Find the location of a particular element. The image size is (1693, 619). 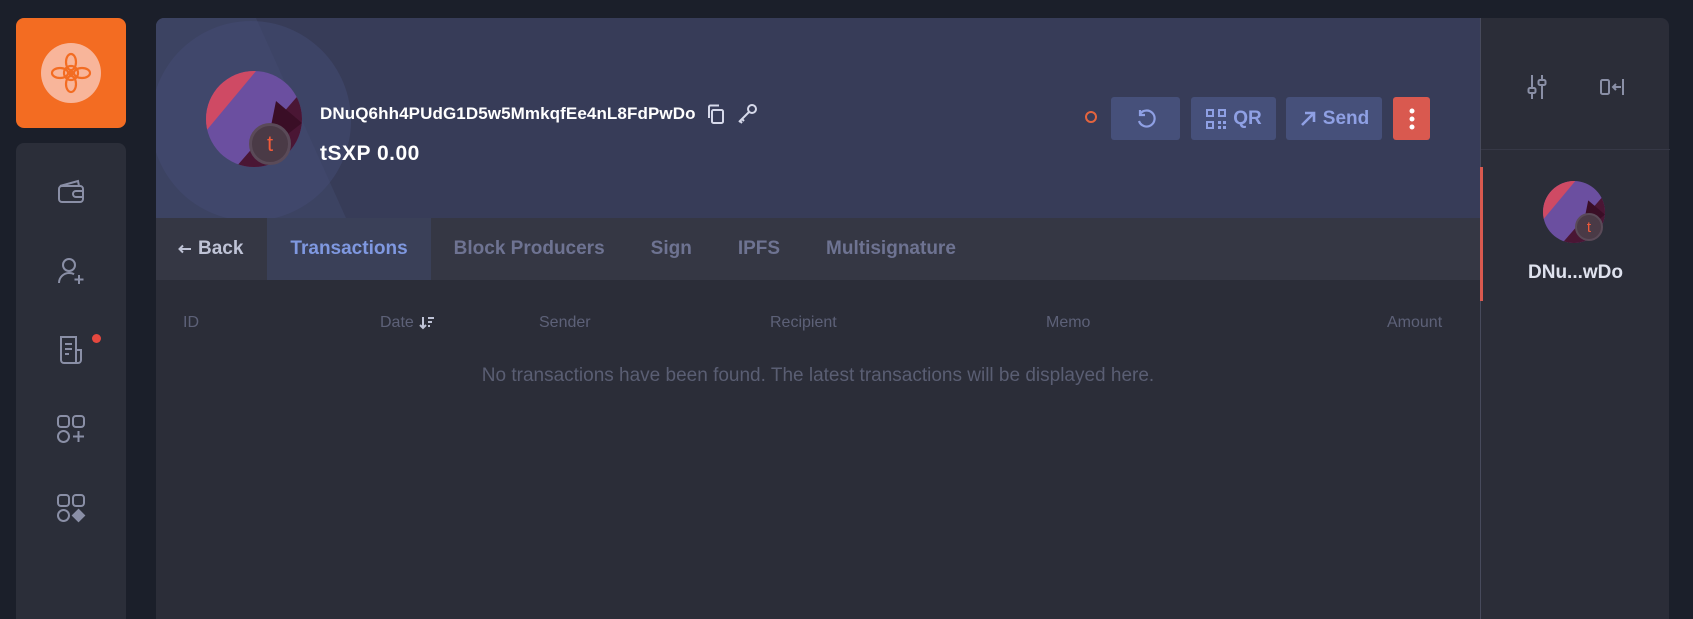

nav-apps-button is located at coordinates (71, 508).